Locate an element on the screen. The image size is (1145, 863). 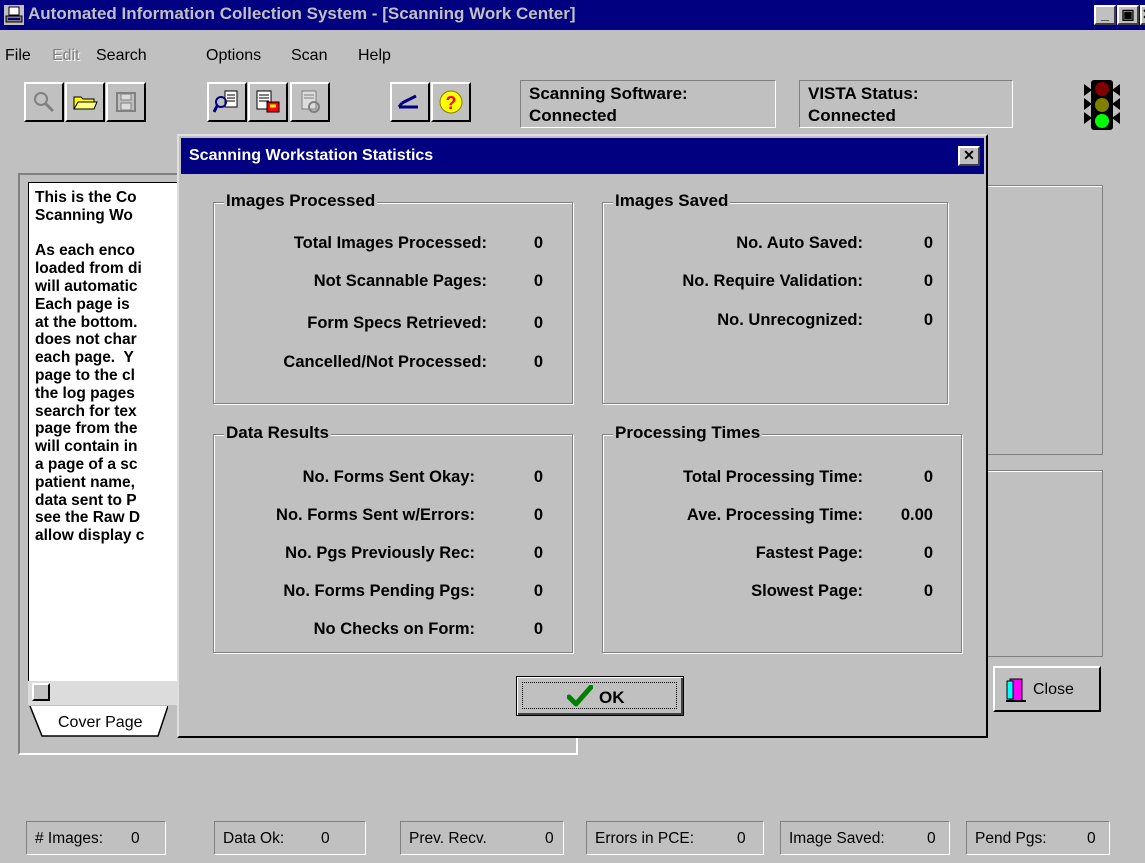
status-data-ok-value: 0 is located at coordinates (325, 838).